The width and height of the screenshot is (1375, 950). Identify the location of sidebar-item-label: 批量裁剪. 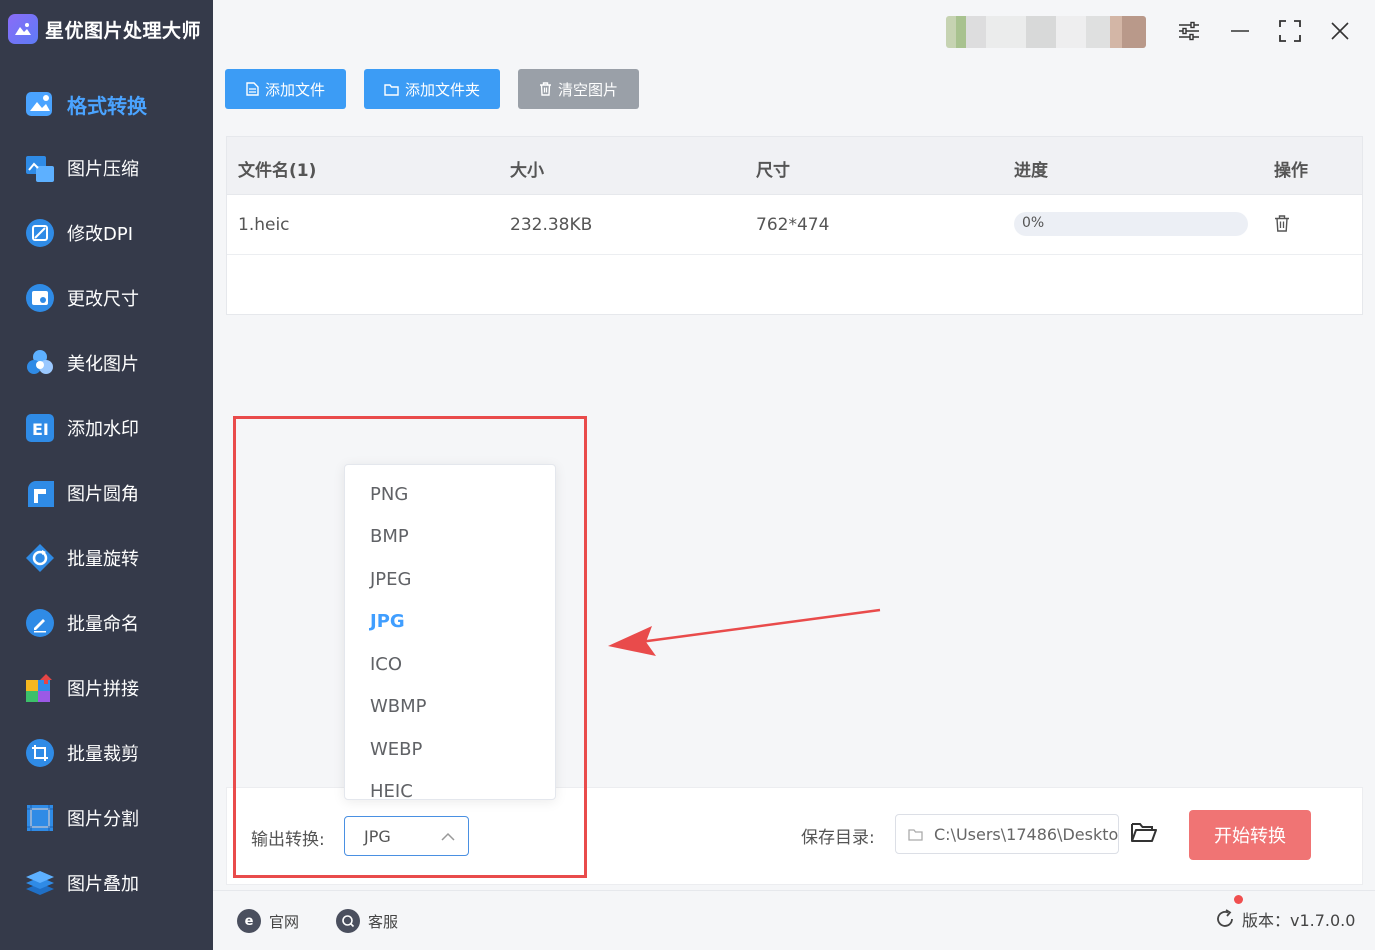
(103, 754).